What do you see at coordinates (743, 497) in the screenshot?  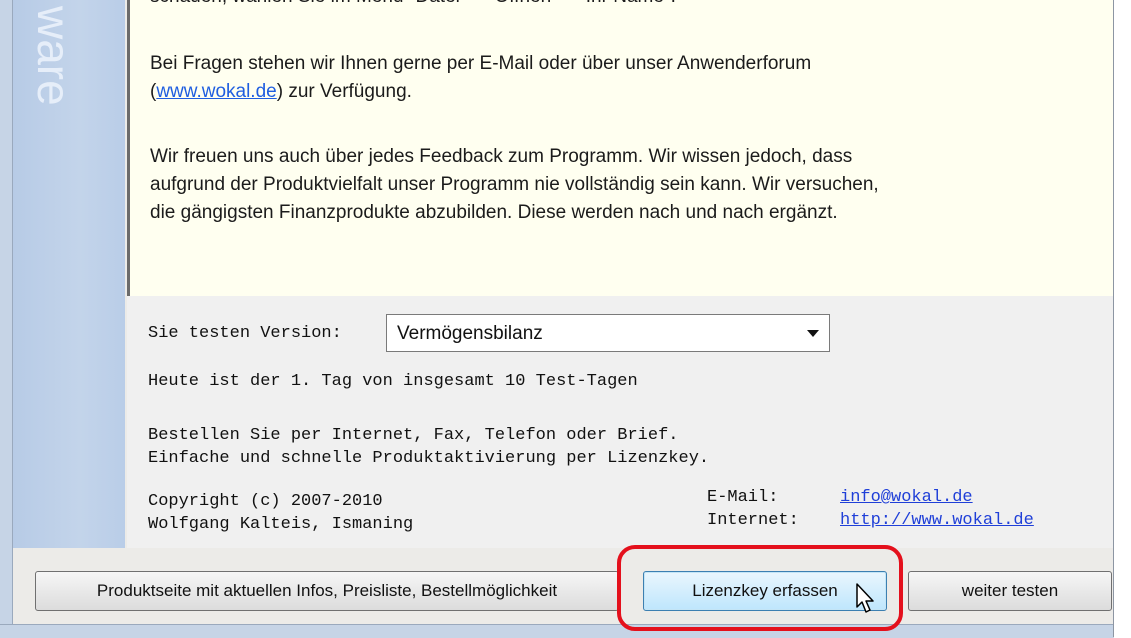 I see `email-label: E-Mail:` at bounding box center [743, 497].